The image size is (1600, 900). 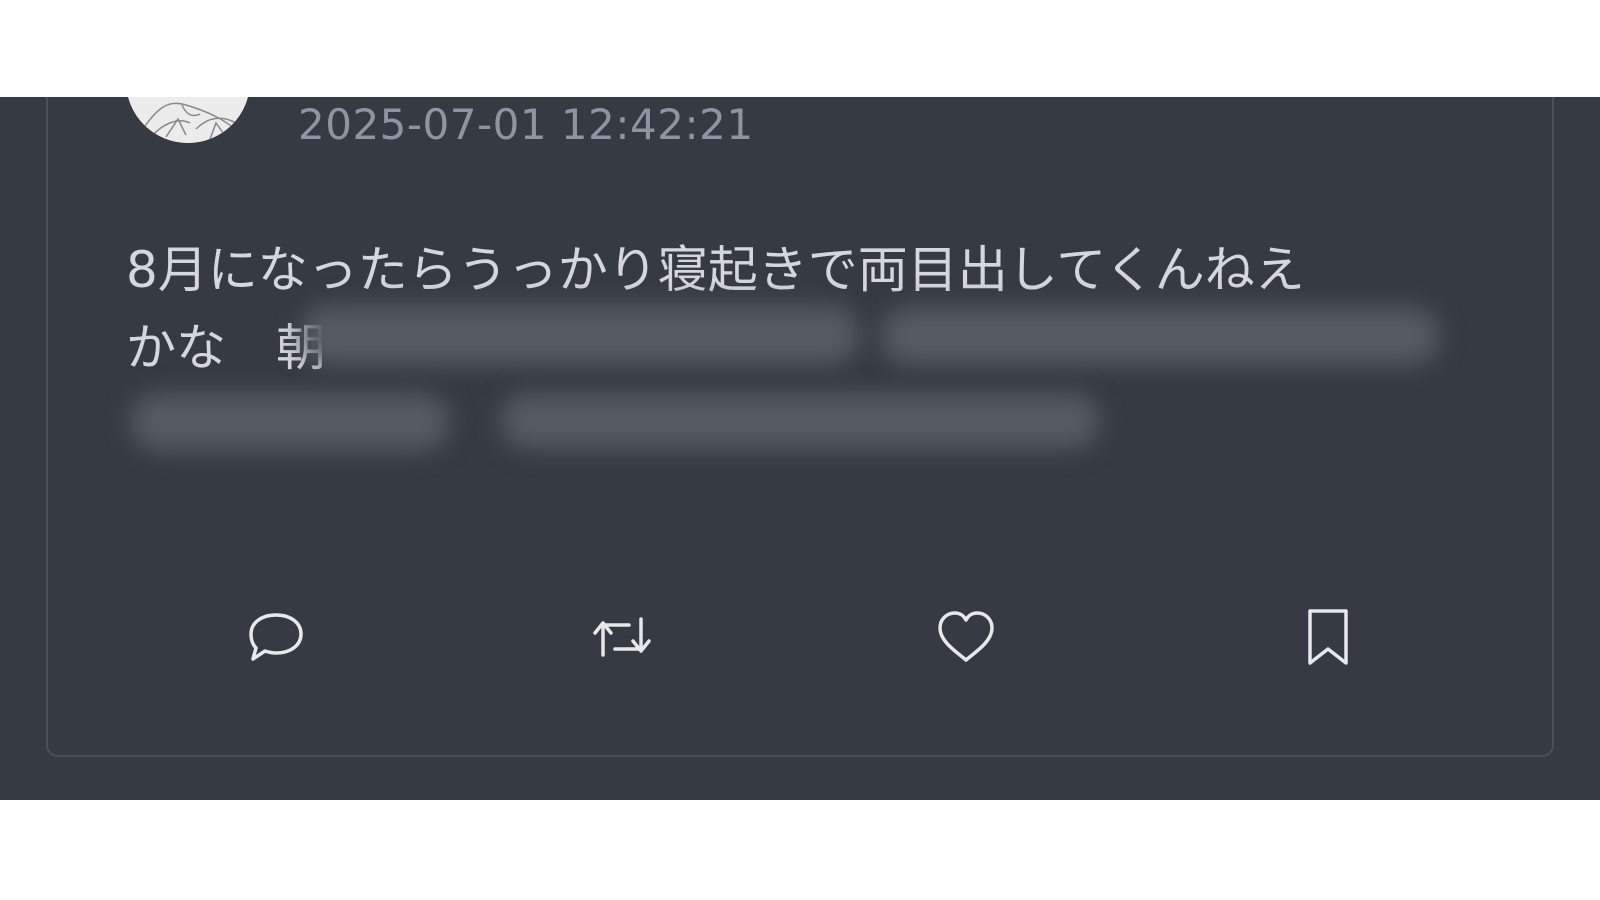 I want to click on post-text-line: 8月になったらうっかり寝起きで両目出してくんねえ, so click(x=715, y=270).